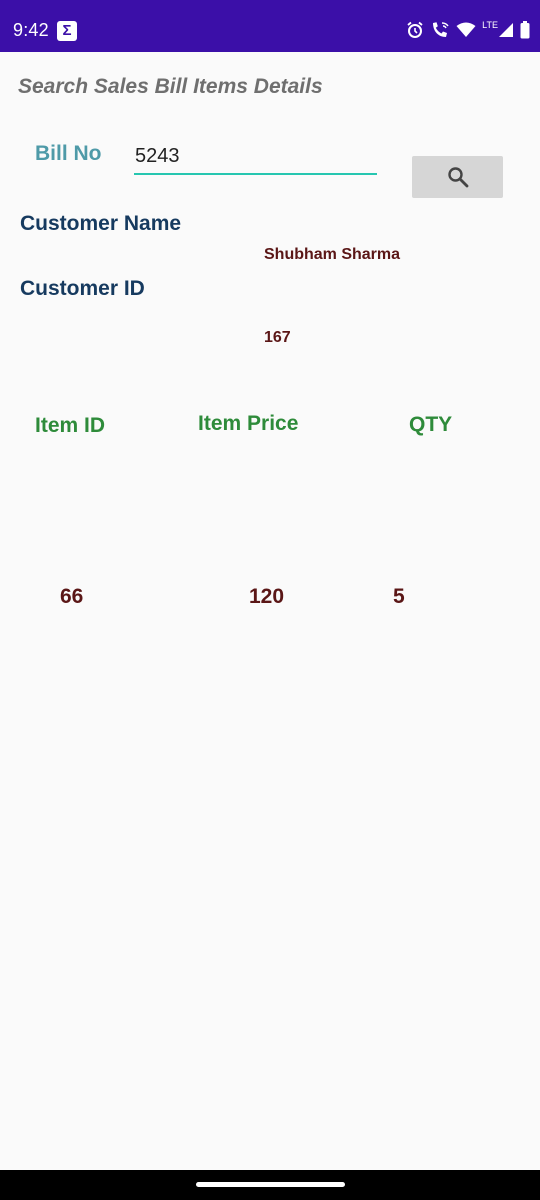 The image size is (540, 1200). What do you see at coordinates (70, 425) in the screenshot?
I see `item-id-header: Item ID` at bounding box center [70, 425].